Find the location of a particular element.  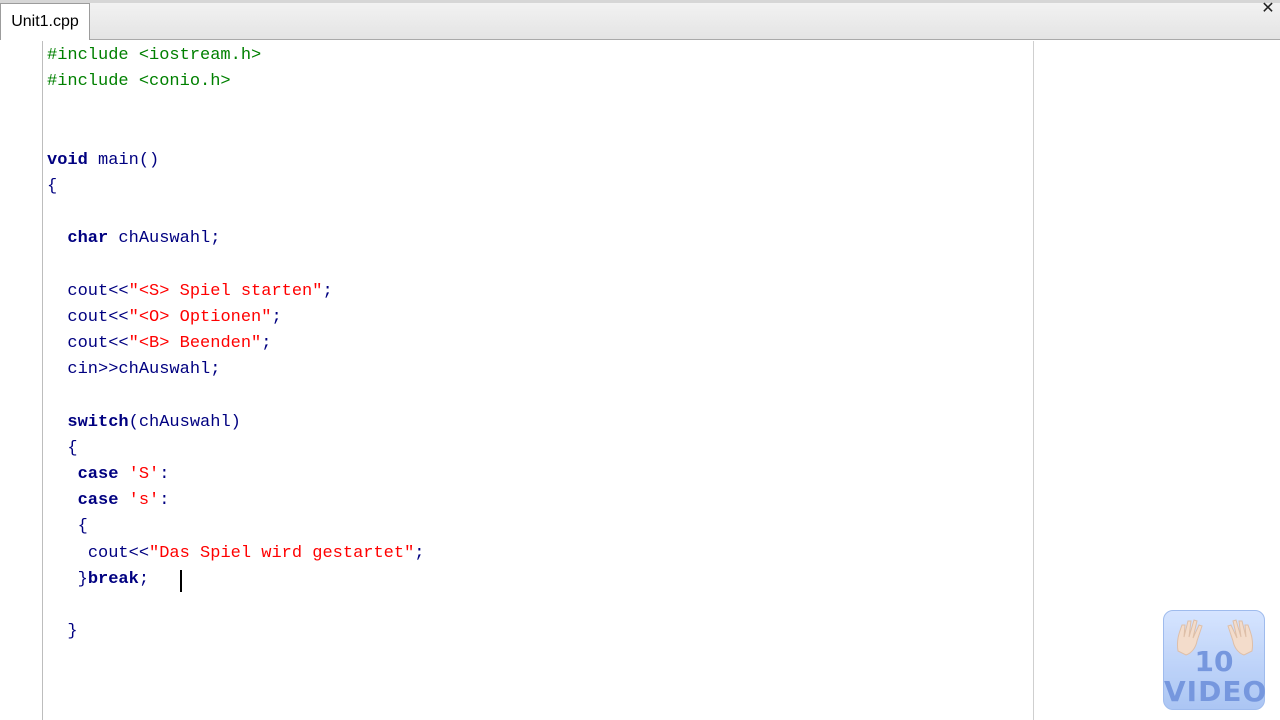

code-line-5: char chAuswahl; is located at coordinates (144, 238).